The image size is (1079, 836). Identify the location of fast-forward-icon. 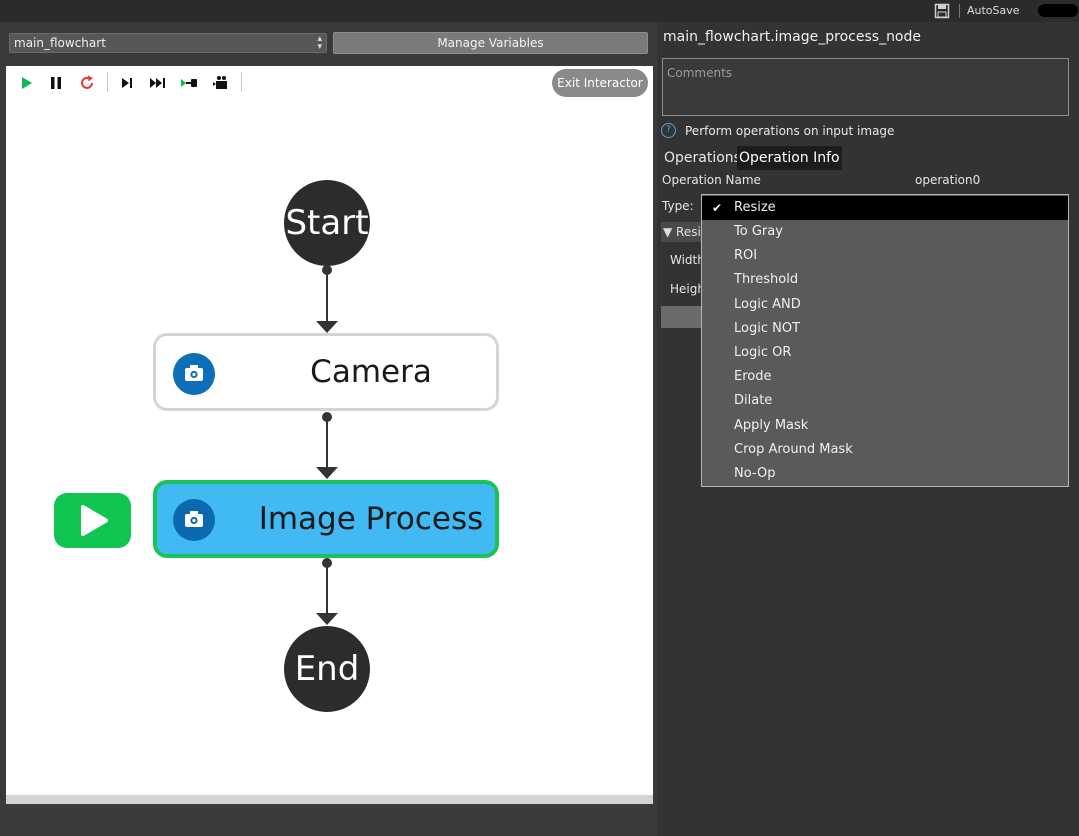
(158, 83).